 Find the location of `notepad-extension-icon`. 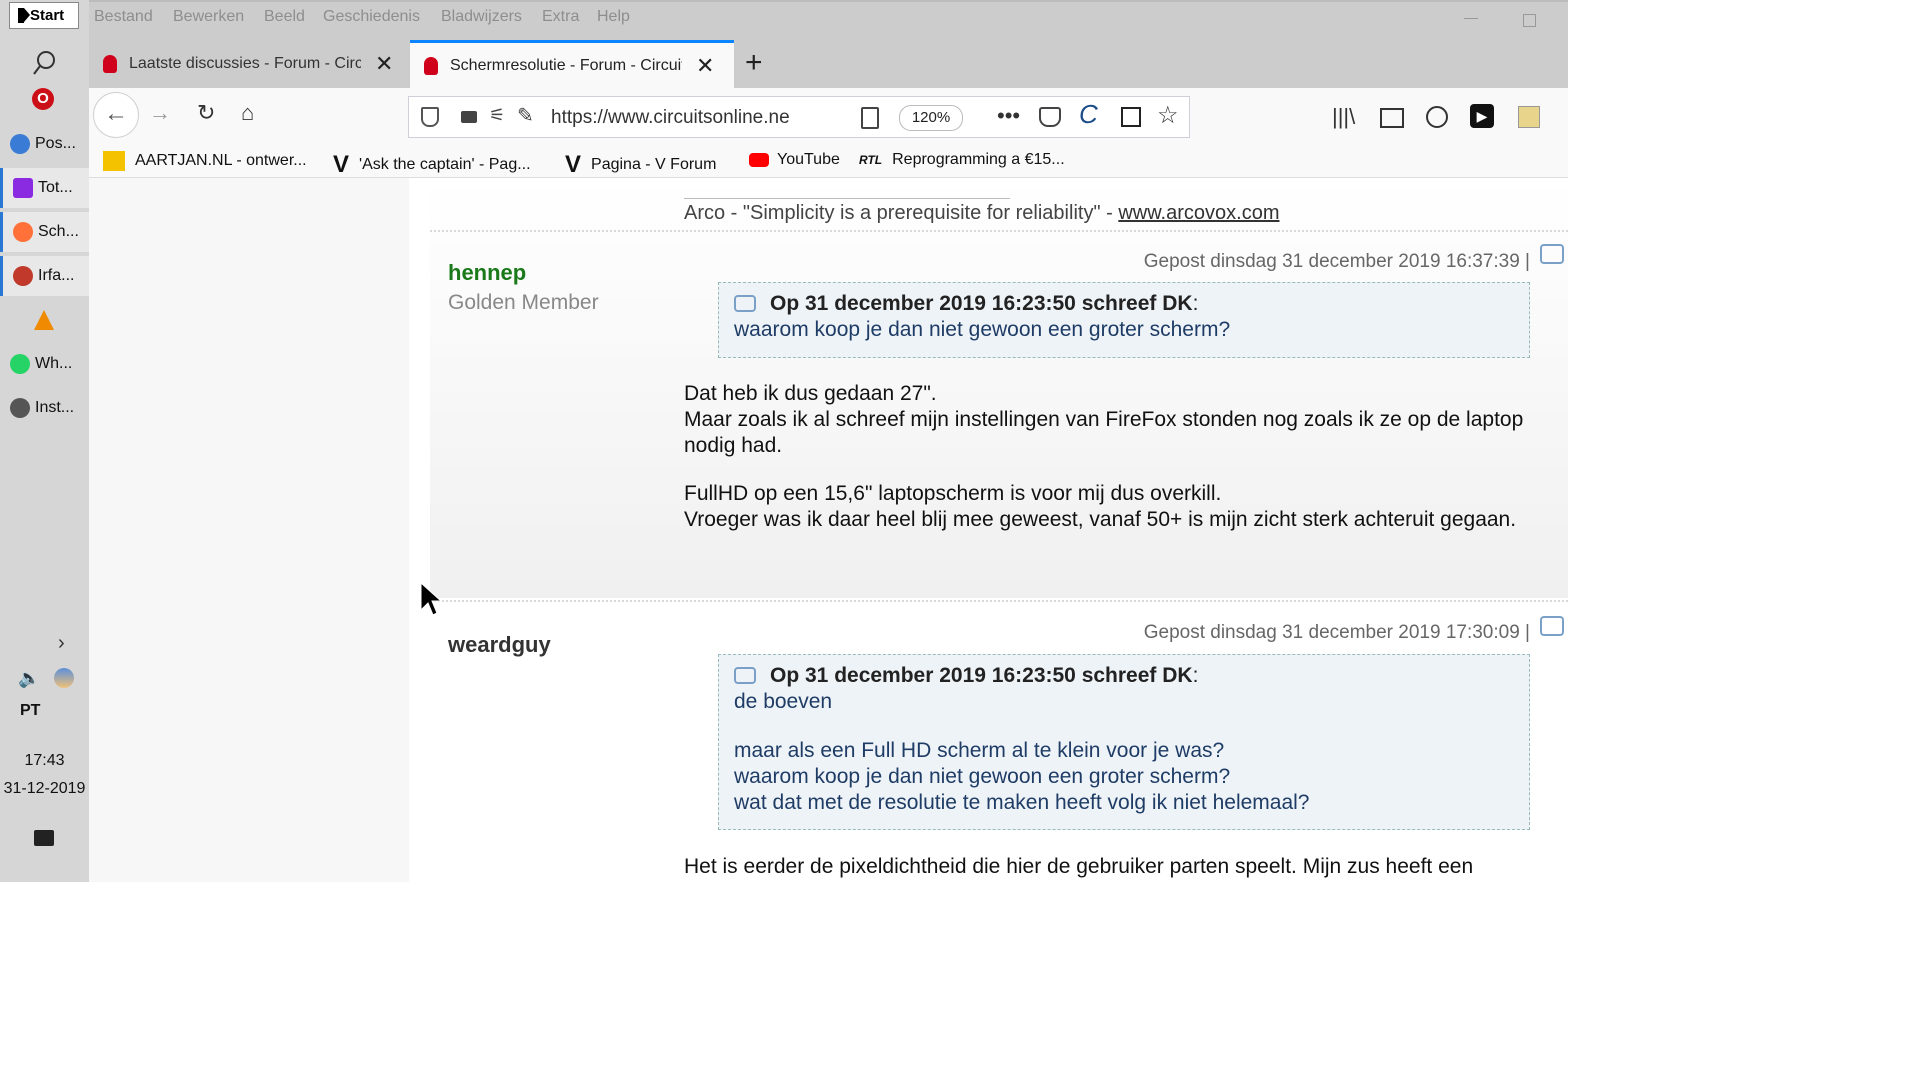

notepad-extension-icon is located at coordinates (1529, 117).